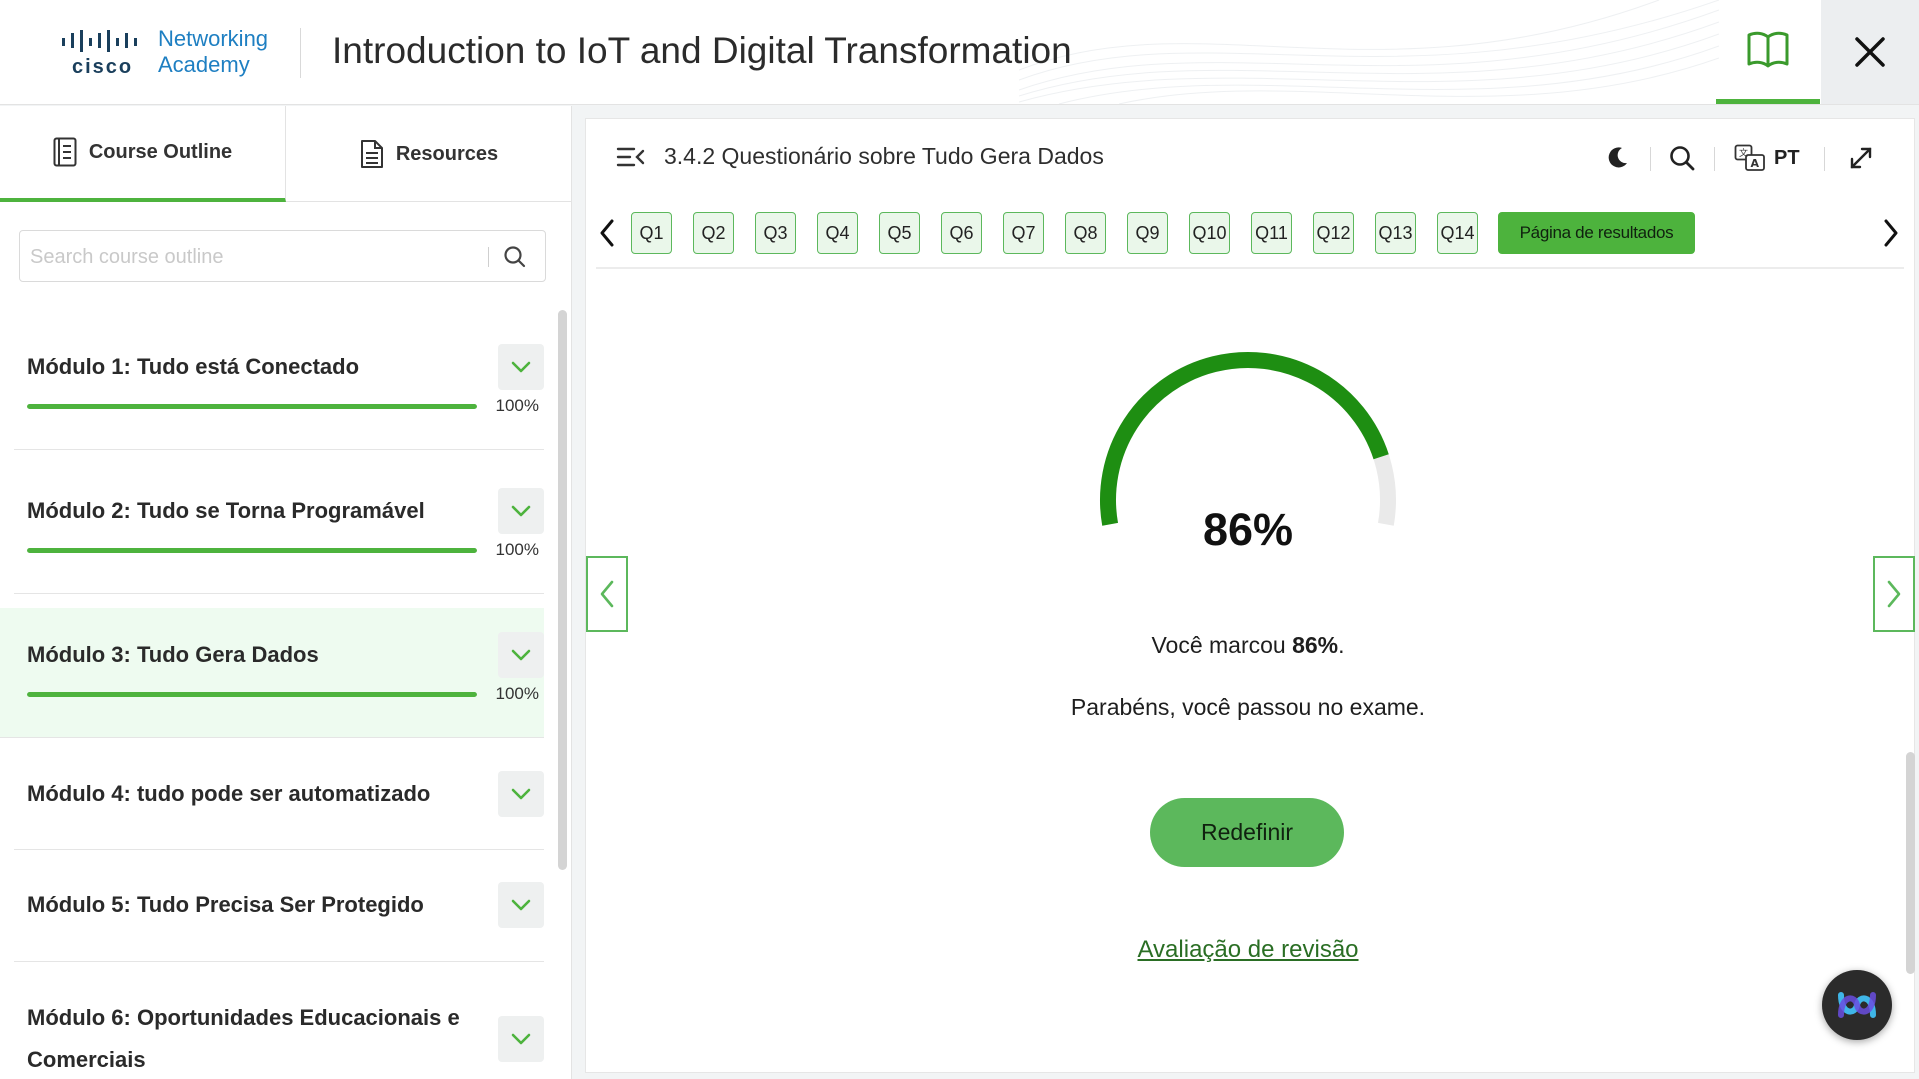 This screenshot has height=1079, width=1919. I want to click on next-question-arrow, so click(1891, 233).